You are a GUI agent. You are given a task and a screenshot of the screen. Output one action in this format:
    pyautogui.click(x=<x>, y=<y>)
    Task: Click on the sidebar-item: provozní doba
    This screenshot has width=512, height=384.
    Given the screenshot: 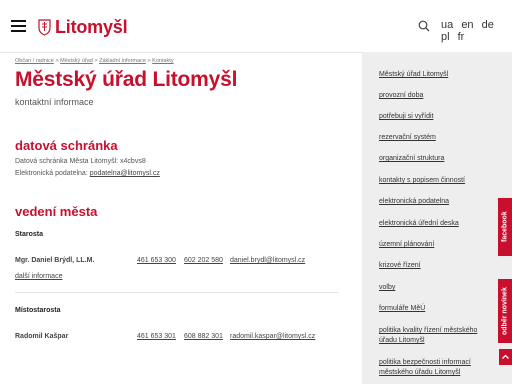 What is the action you would take?
    pyautogui.click(x=435, y=96)
    